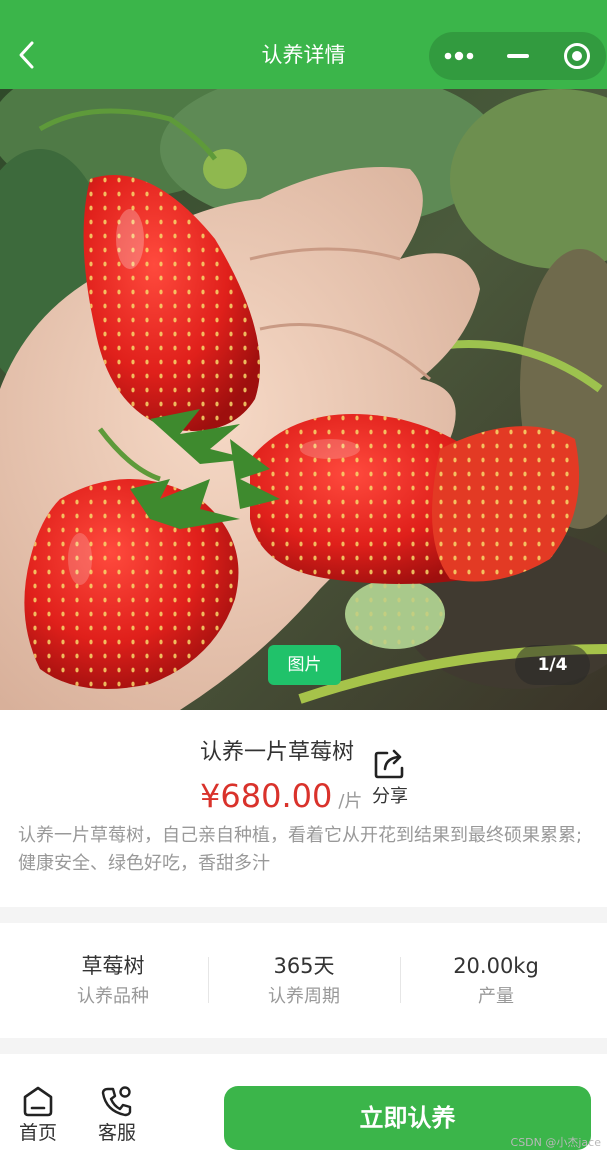 The height and width of the screenshot is (1156, 607). I want to click on adoption-stats: 草莓树 认养品种 365天 认养周期 20.00kg 产量, so click(303, 980).